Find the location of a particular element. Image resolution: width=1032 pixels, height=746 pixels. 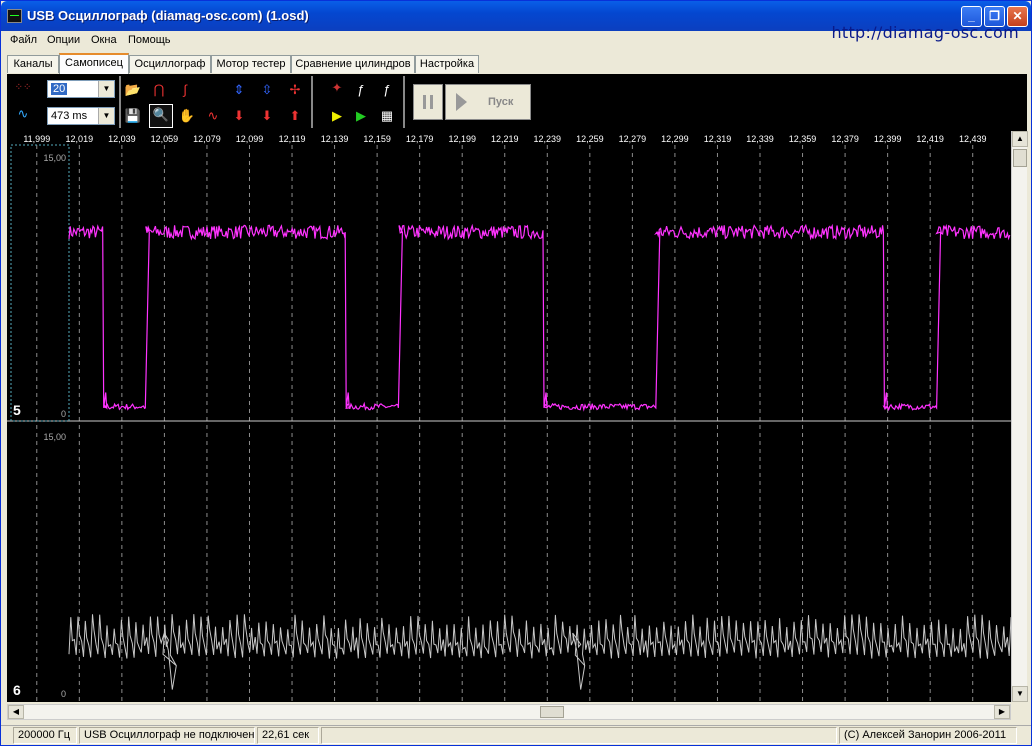

scale-select: 20 ▼ is located at coordinates (81, 89).